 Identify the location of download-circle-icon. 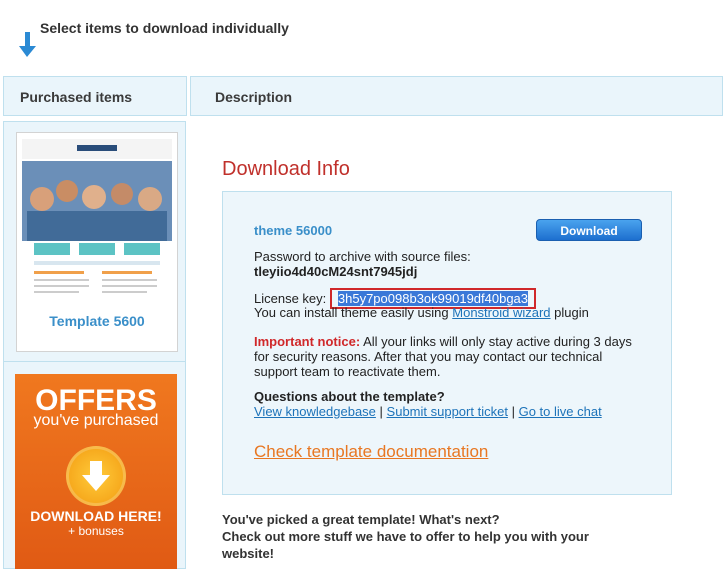
(96, 476).